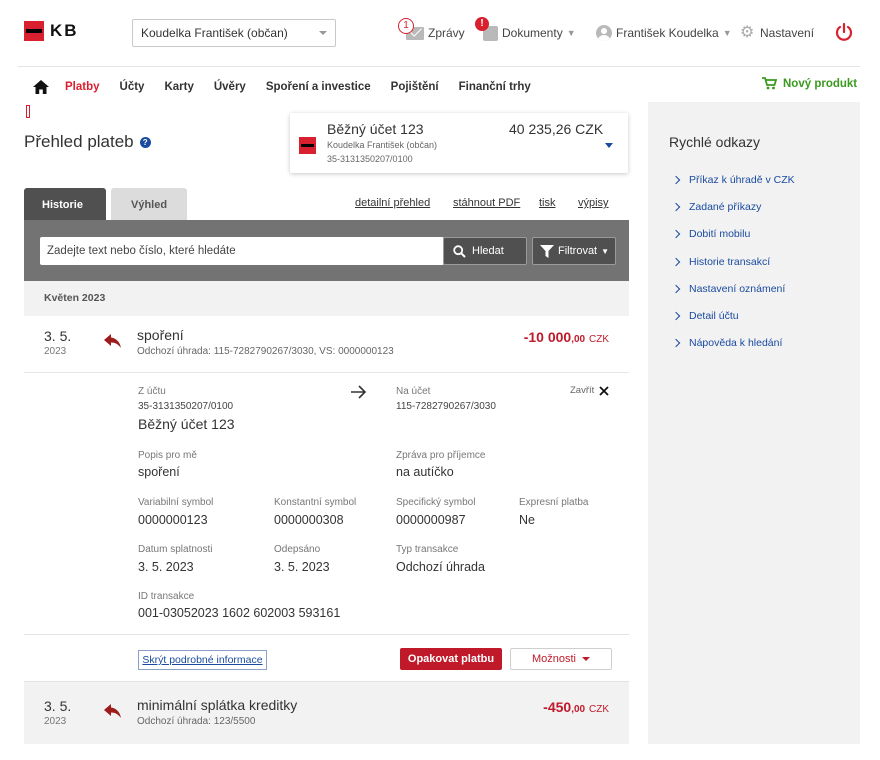 The image size is (880, 760). I want to click on cart-icon, so click(769, 83).